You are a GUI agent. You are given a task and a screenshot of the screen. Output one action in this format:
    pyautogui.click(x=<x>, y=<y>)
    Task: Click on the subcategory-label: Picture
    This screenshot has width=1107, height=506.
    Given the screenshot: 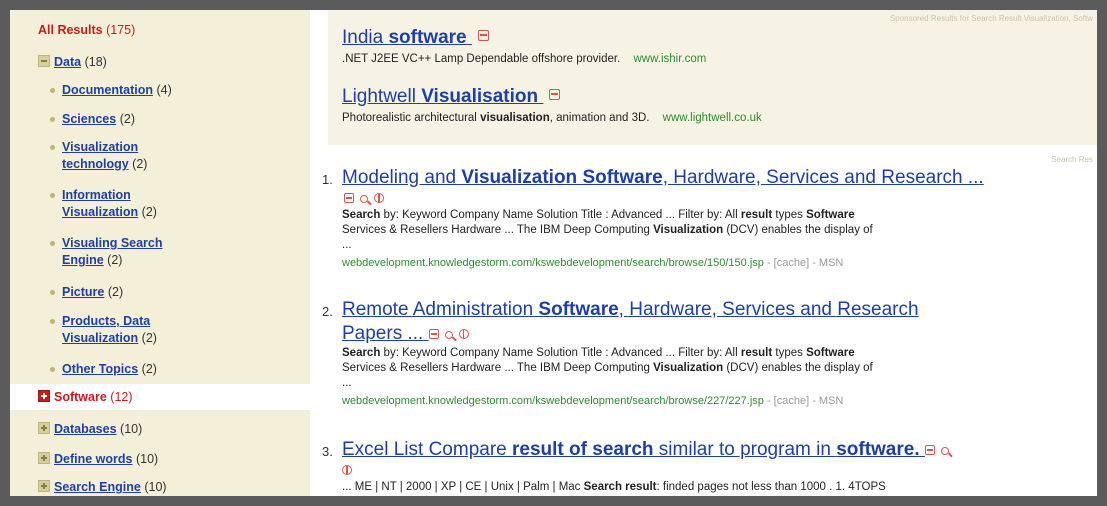 What is the action you would take?
    pyautogui.click(x=83, y=292)
    